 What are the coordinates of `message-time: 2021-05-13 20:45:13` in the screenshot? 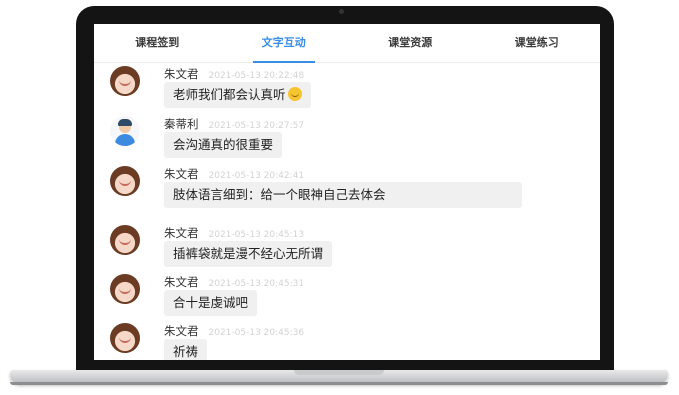 It's located at (256, 235).